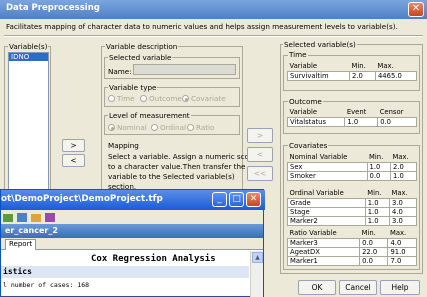  Describe the element at coordinates (352, 202) in the screenshot. I see `table-row: Grade 1.0 3.0` at that location.